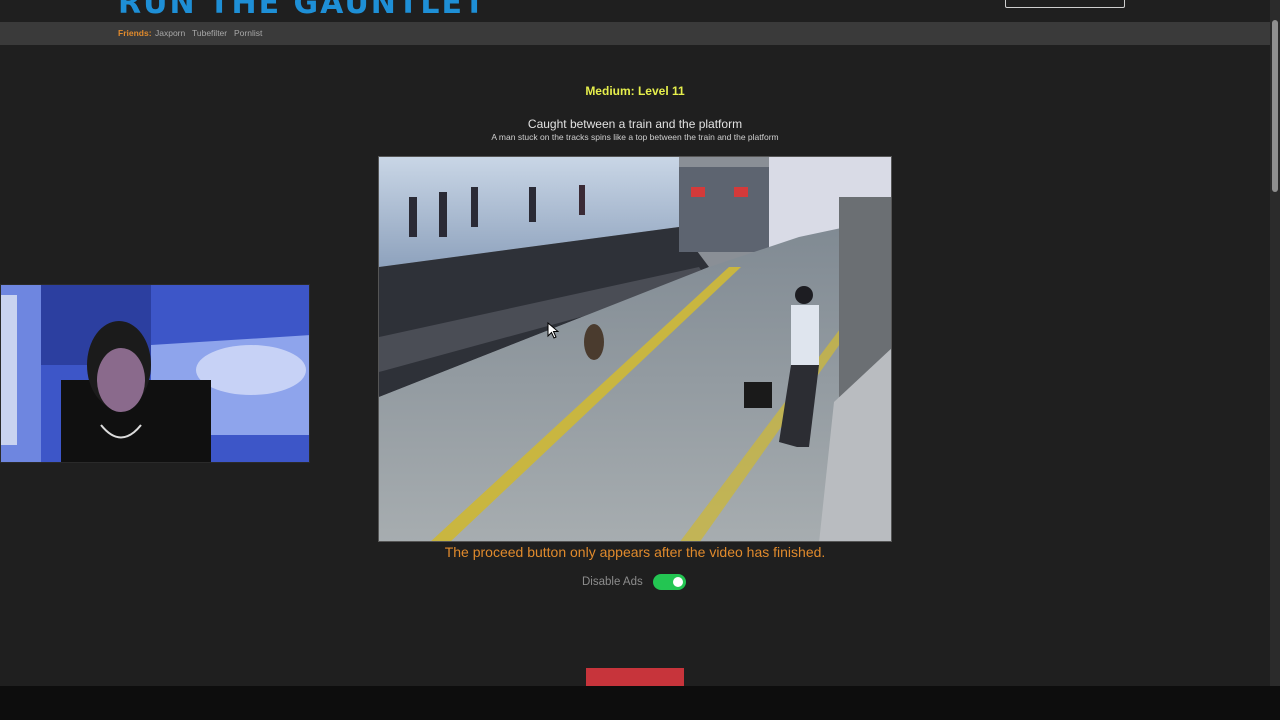  What do you see at coordinates (1065, 4) in the screenshot?
I see `search-input` at bounding box center [1065, 4].